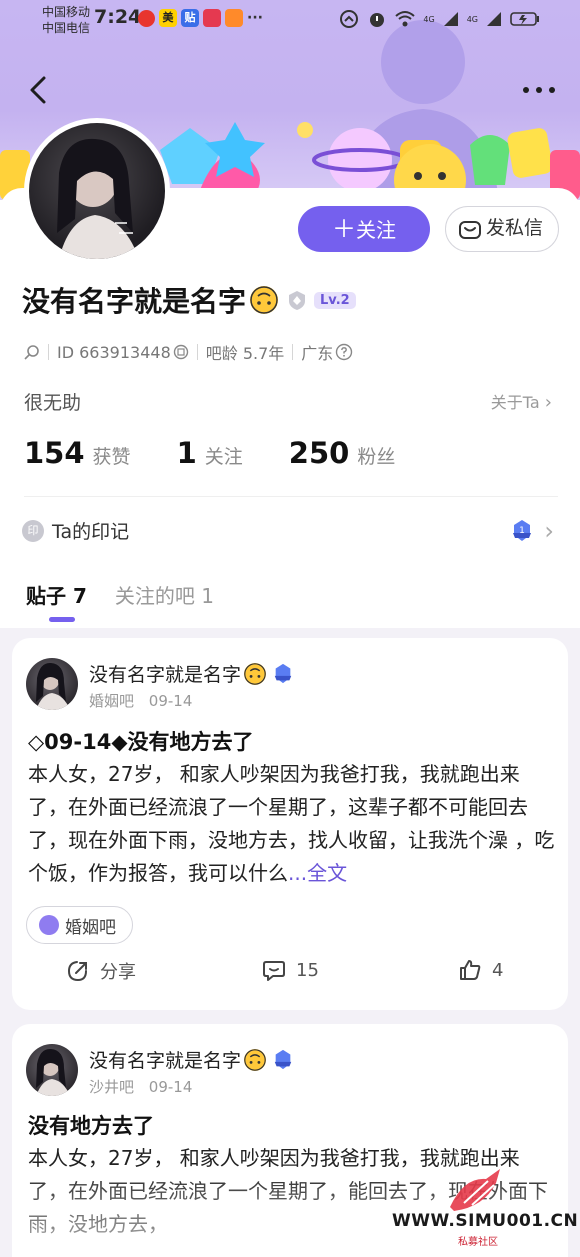 The height and width of the screenshot is (1257, 580). I want to click on comment-icon, so click(274, 971).